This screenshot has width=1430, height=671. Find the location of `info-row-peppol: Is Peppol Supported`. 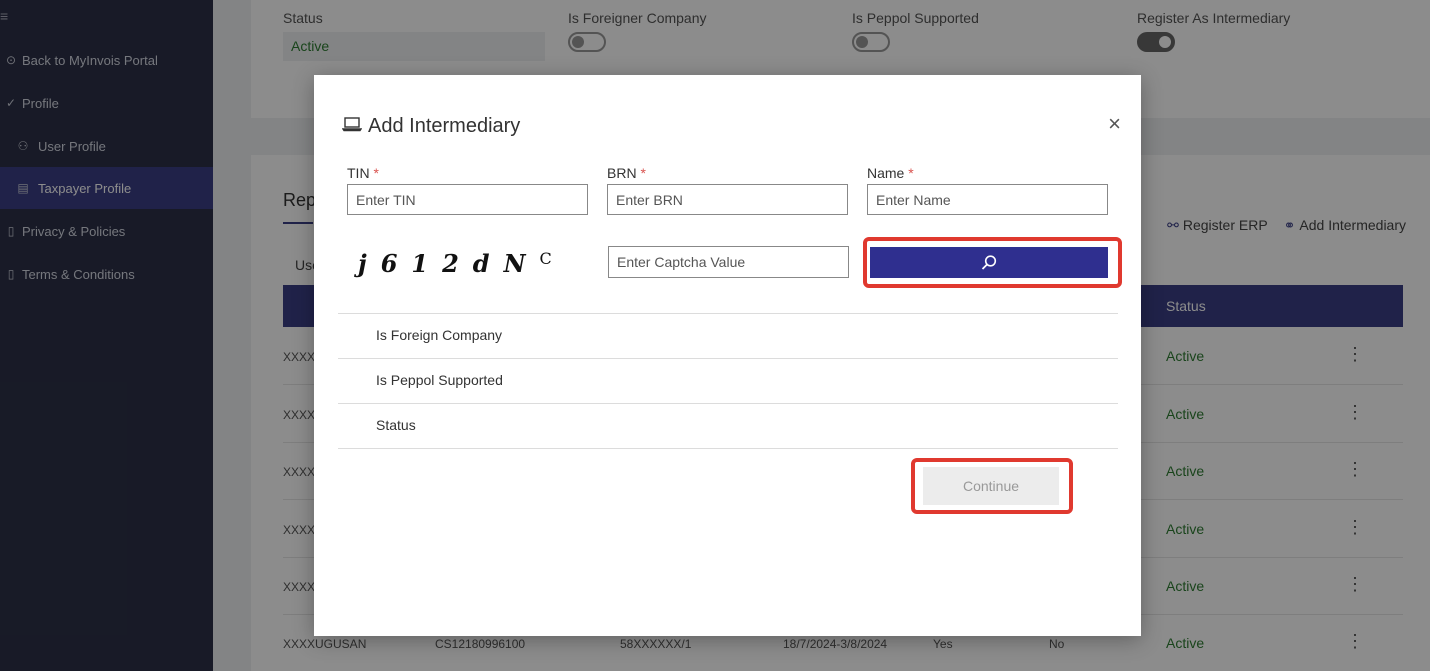

info-row-peppol: Is Peppol Supported is located at coordinates (728, 380).